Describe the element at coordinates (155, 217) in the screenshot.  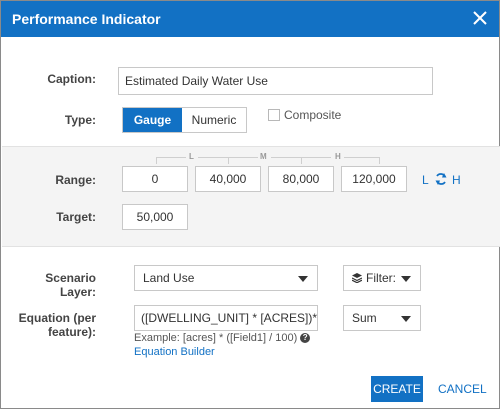
I see `target-input: 50,000` at that location.